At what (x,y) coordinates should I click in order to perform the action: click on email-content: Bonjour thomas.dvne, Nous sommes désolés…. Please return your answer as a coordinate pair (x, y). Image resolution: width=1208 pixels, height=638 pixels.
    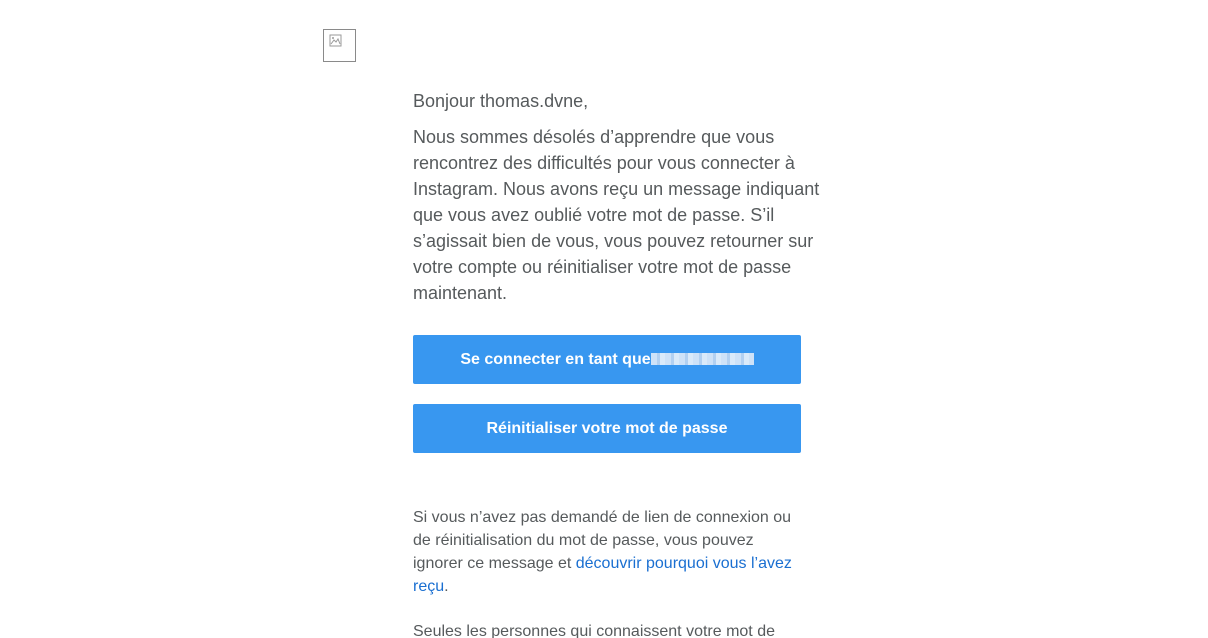
    Looking at the image, I should click on (618, 197).